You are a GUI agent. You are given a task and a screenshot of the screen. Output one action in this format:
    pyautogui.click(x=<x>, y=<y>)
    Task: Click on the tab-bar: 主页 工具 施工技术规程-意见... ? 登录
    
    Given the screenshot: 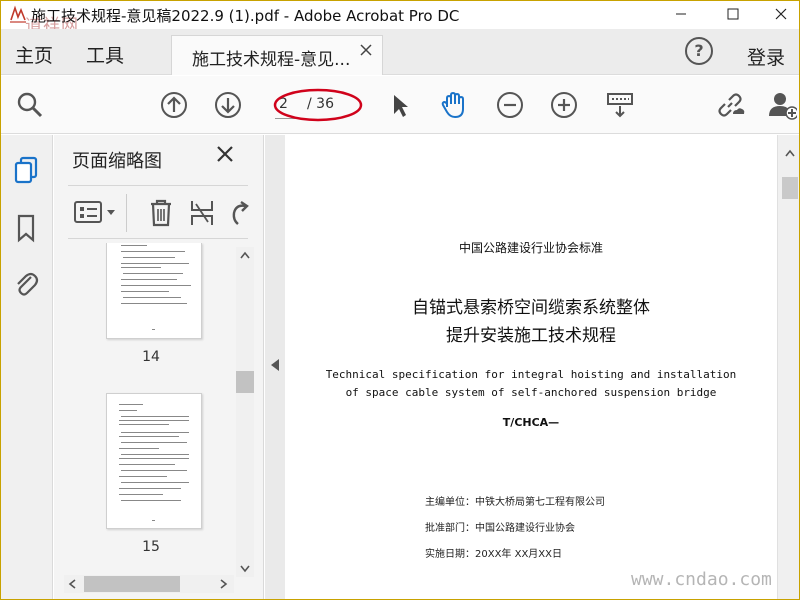 What is the action you would take?
    pyautogui.click(x=400, y=52)
    